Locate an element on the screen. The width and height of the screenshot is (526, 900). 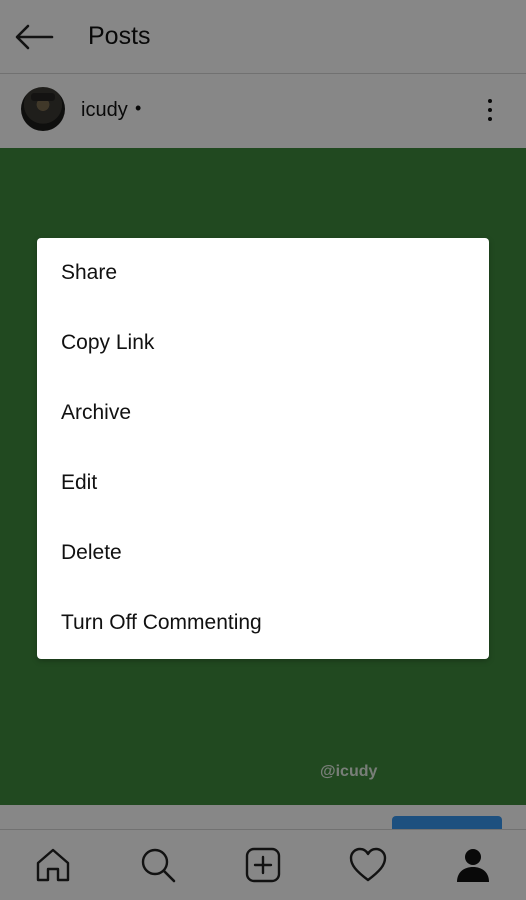
menu-item-share: Share is located at coordinates (263, 273).